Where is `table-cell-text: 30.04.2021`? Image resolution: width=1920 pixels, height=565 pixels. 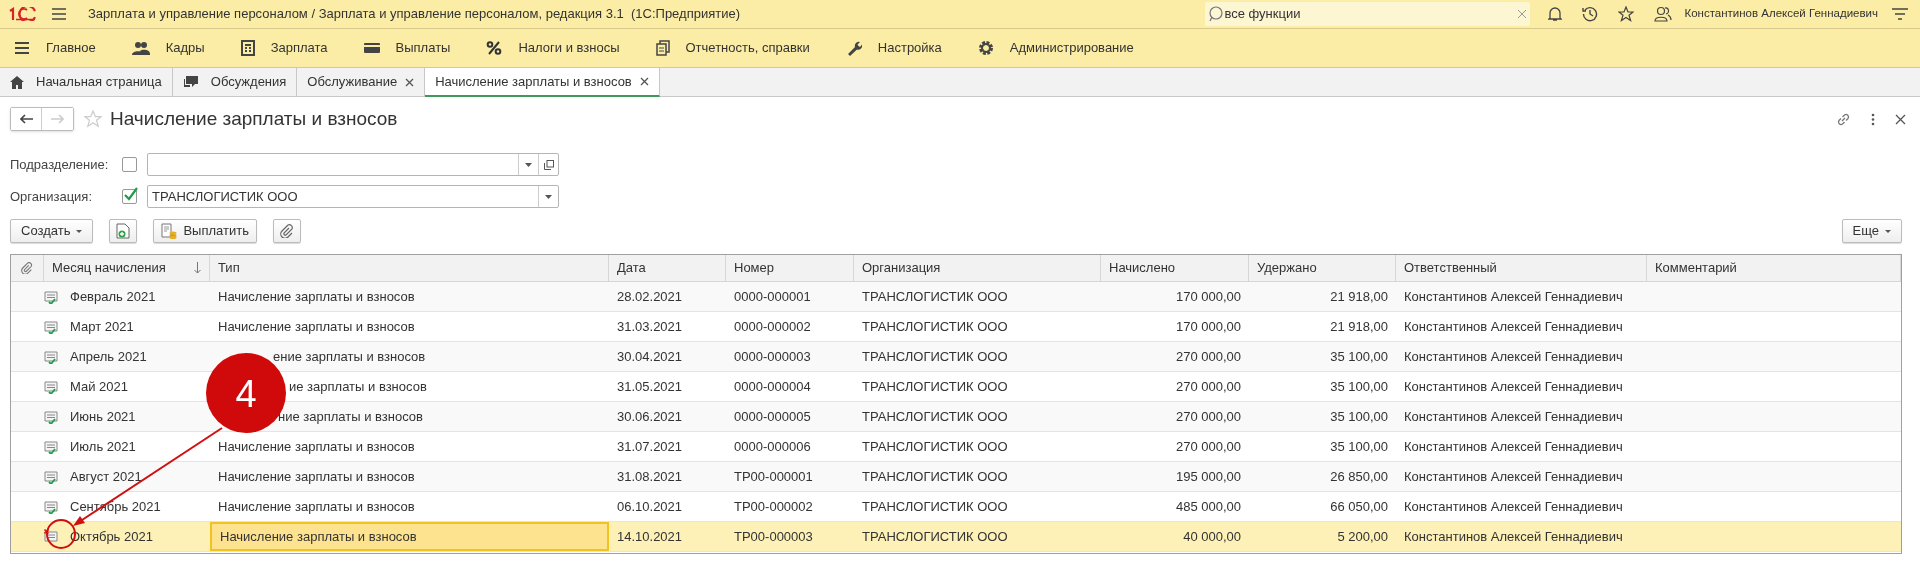 table-cell-text: 30.04.2021 is located at coordinates (650, 356).